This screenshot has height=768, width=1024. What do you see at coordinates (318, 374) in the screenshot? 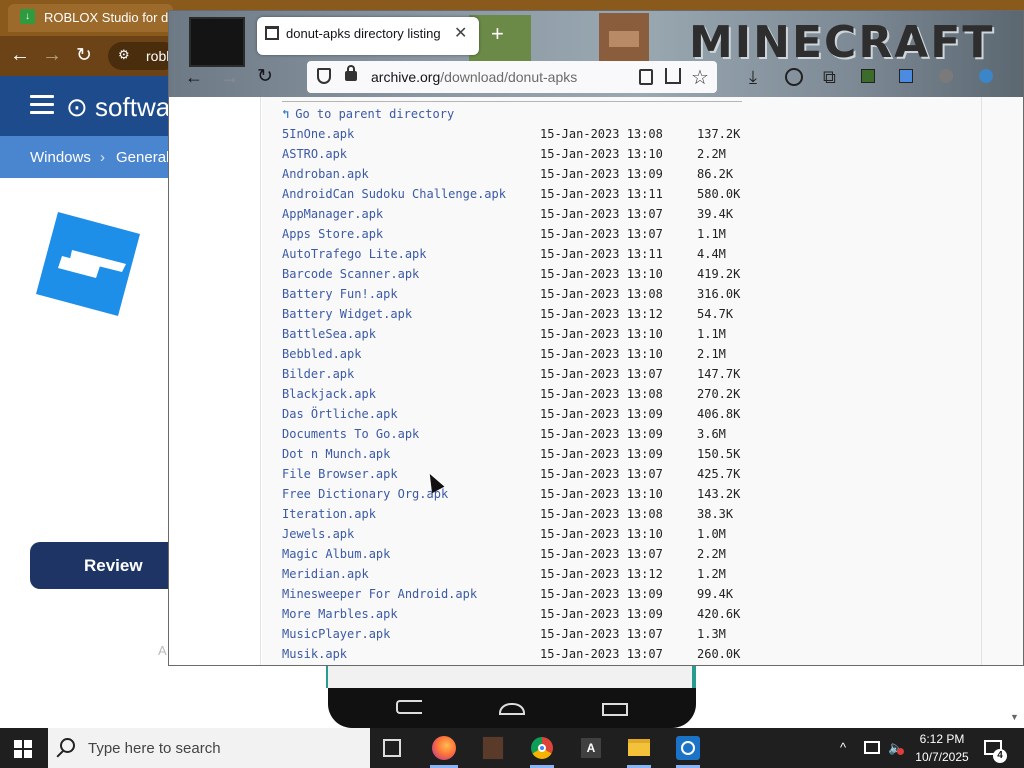
I see `file-link: Bilder.apk` at bounding box center [318, 374].